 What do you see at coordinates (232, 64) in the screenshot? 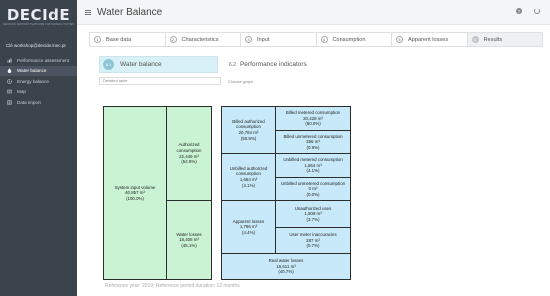
I see `subtab-number: 6.2` at bounding box center [232, 64].